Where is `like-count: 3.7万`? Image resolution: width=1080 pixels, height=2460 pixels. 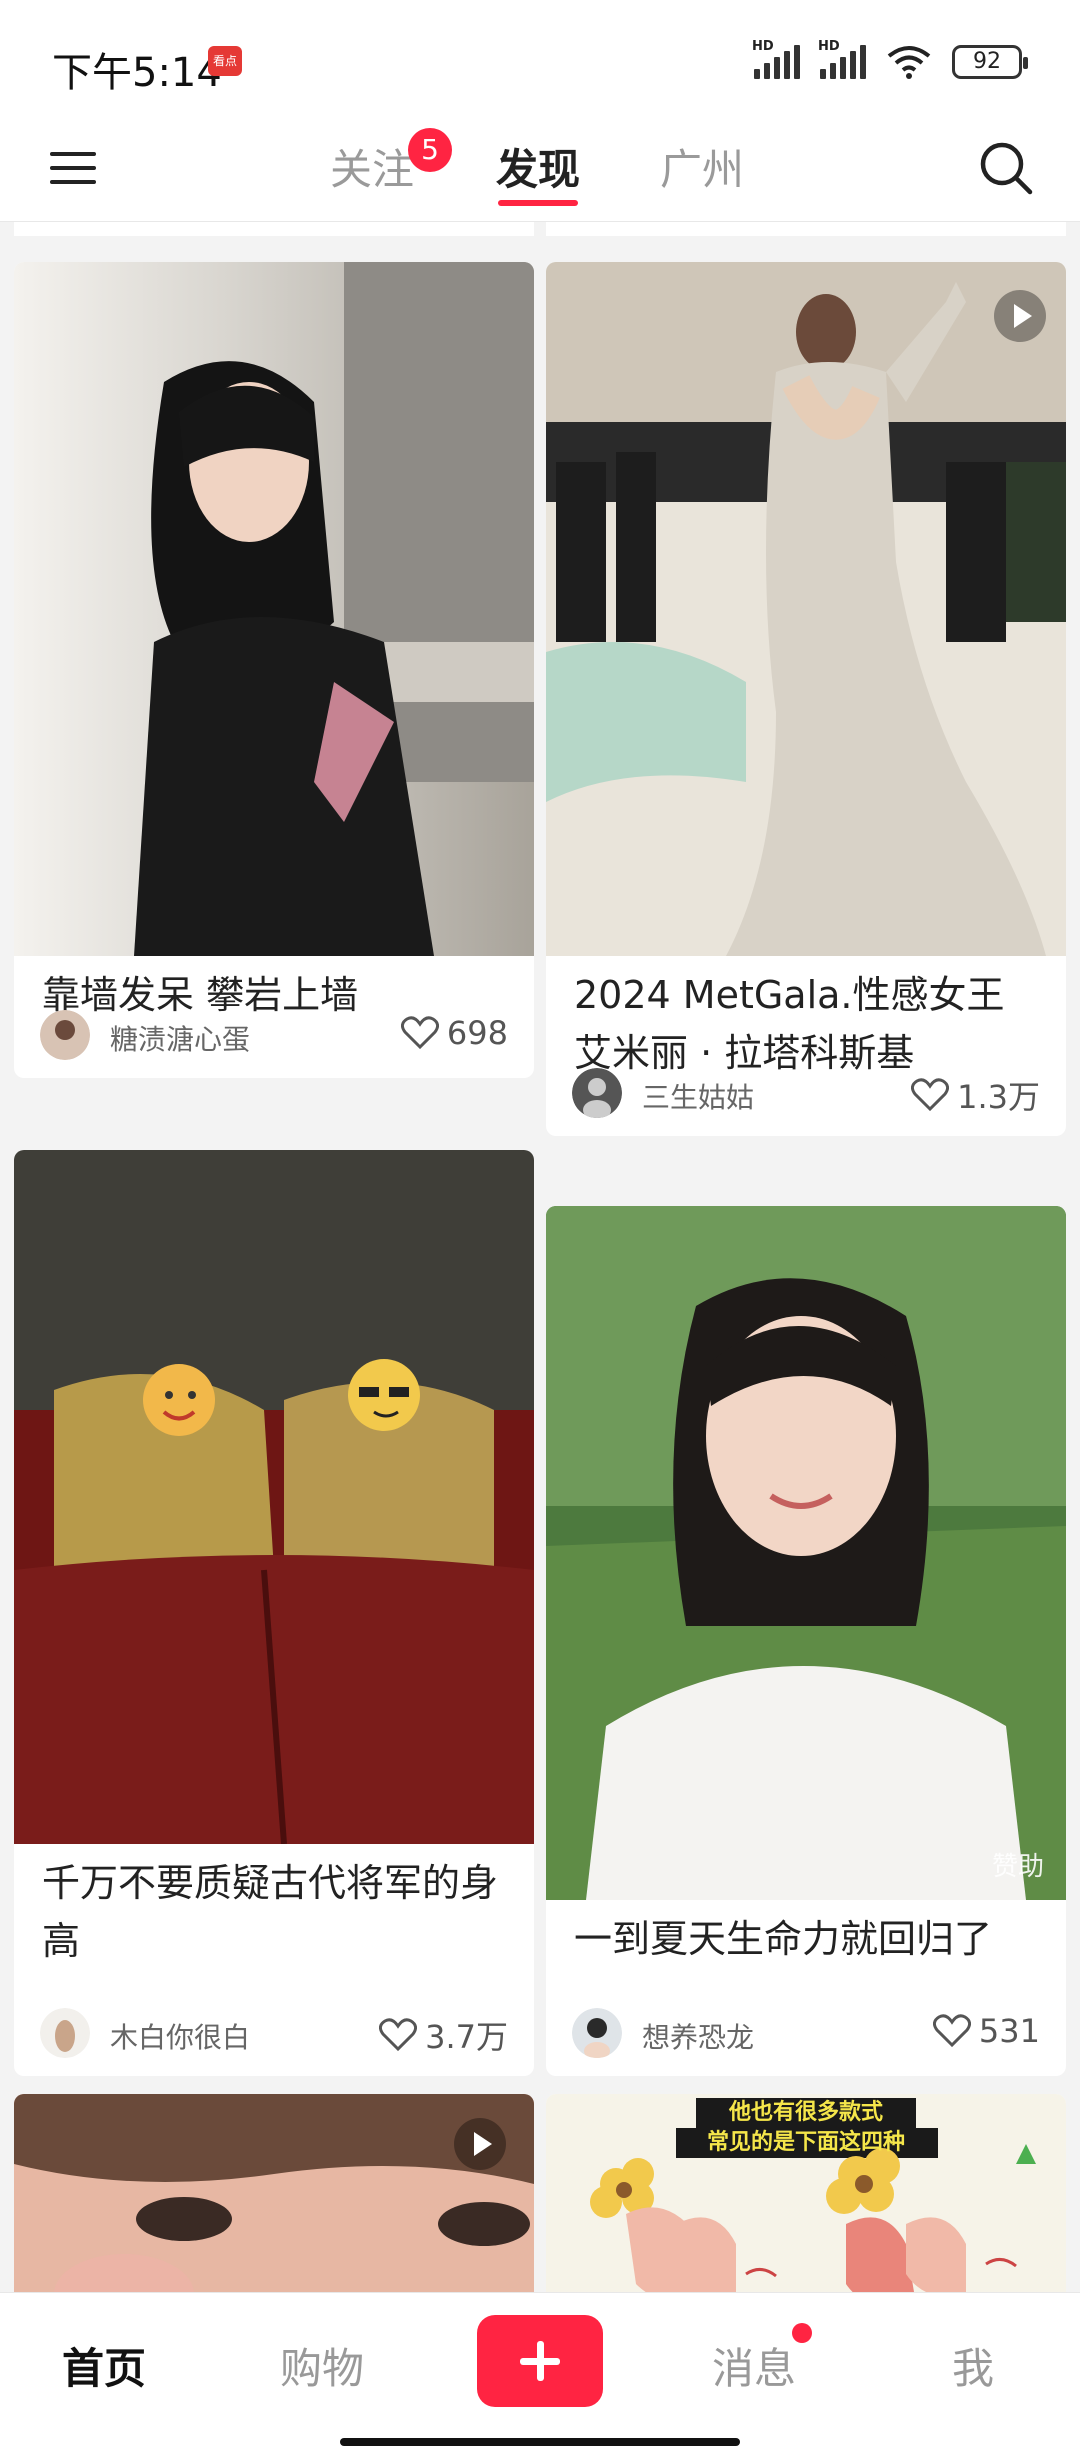 like-count: 3.7万 is located at coordinates (466, 2037).